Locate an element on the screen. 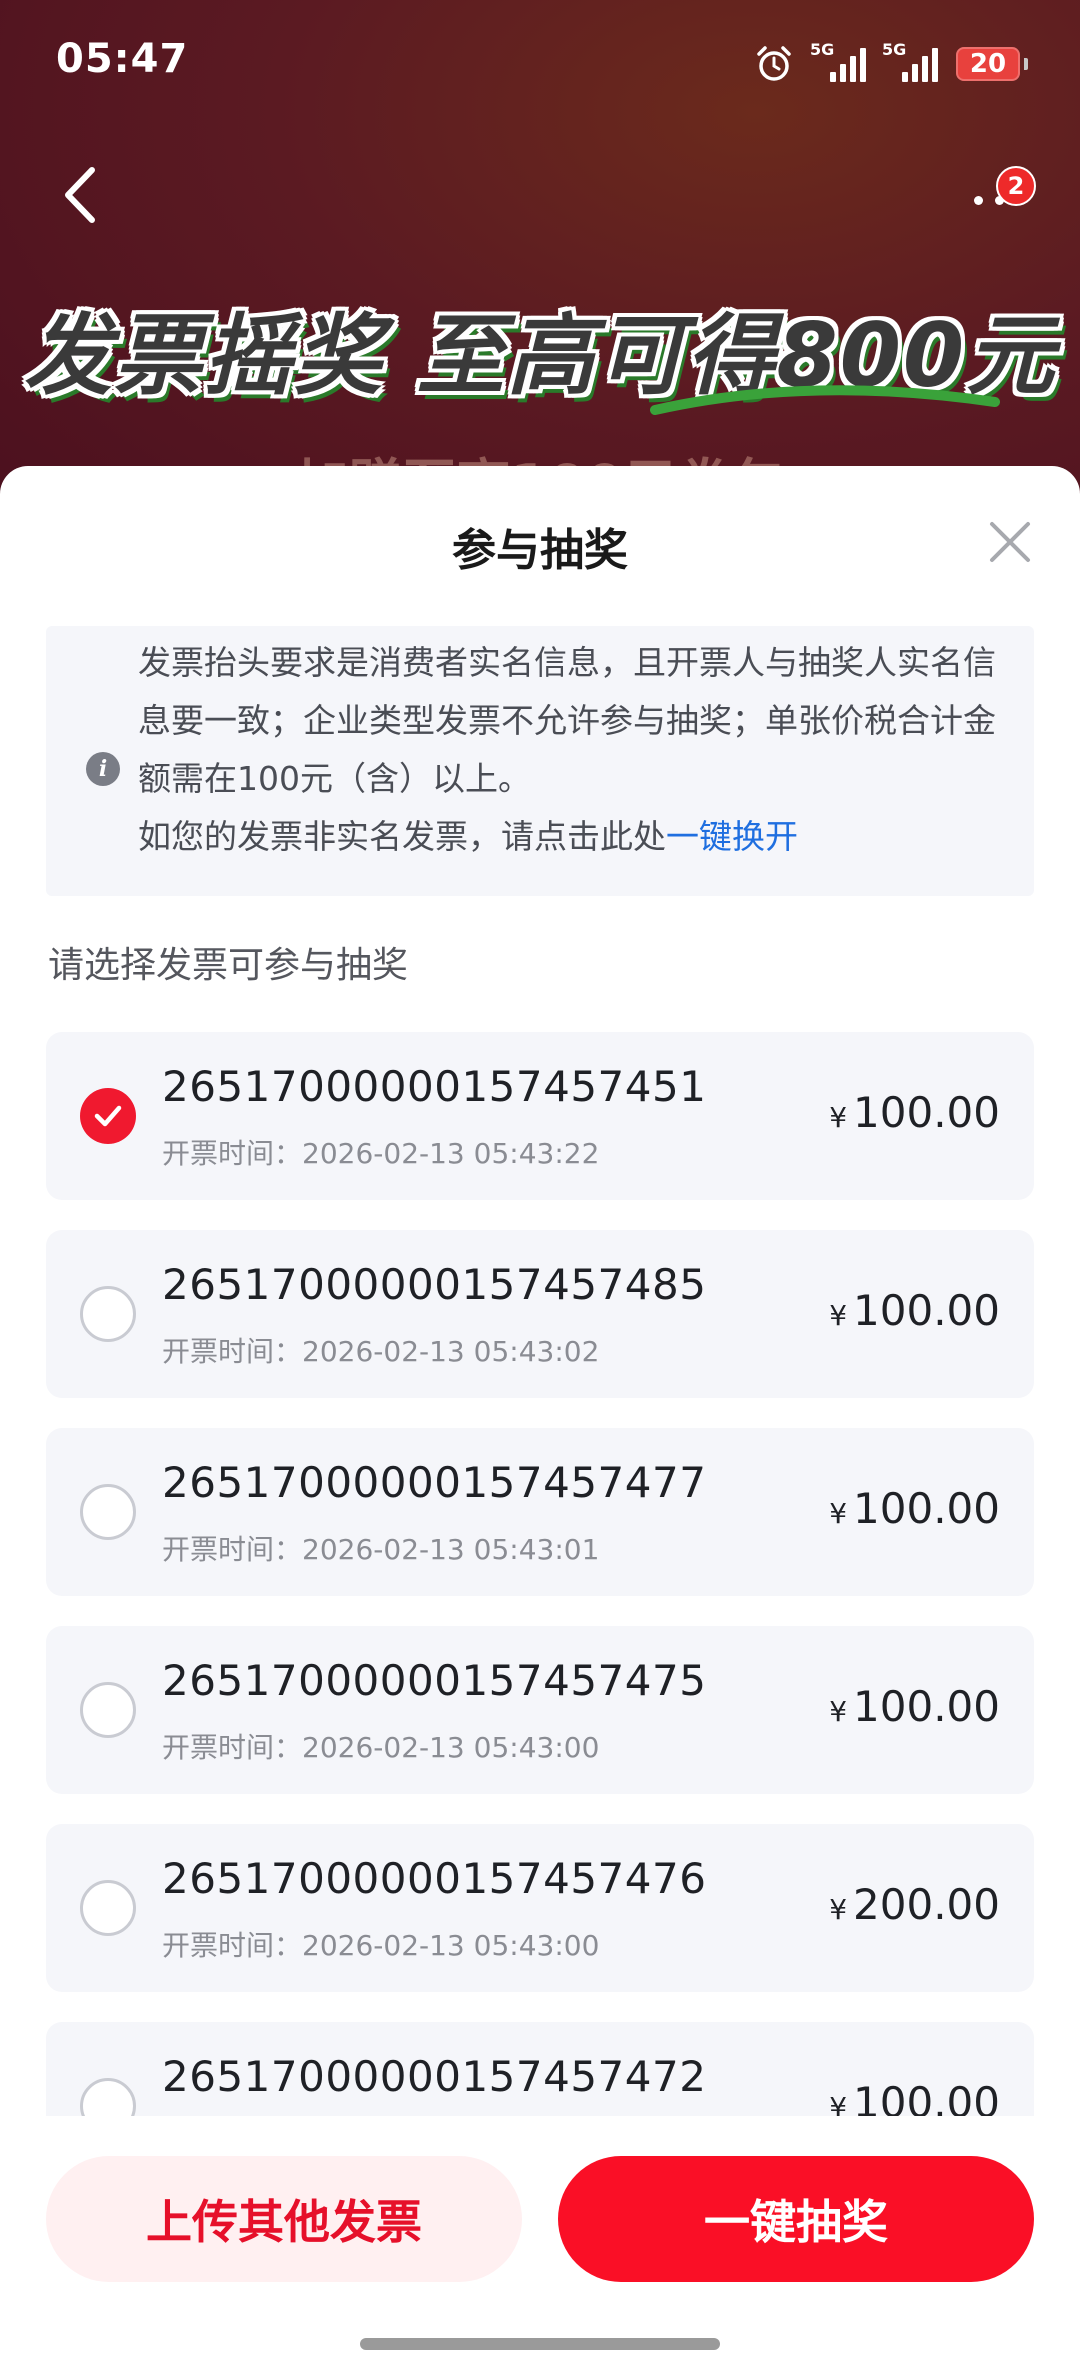 Image resolution: width=1080 pixels, height=2376 pixels. invoice-number: 26517000000157457477 is located at coordinates (434, 1482).